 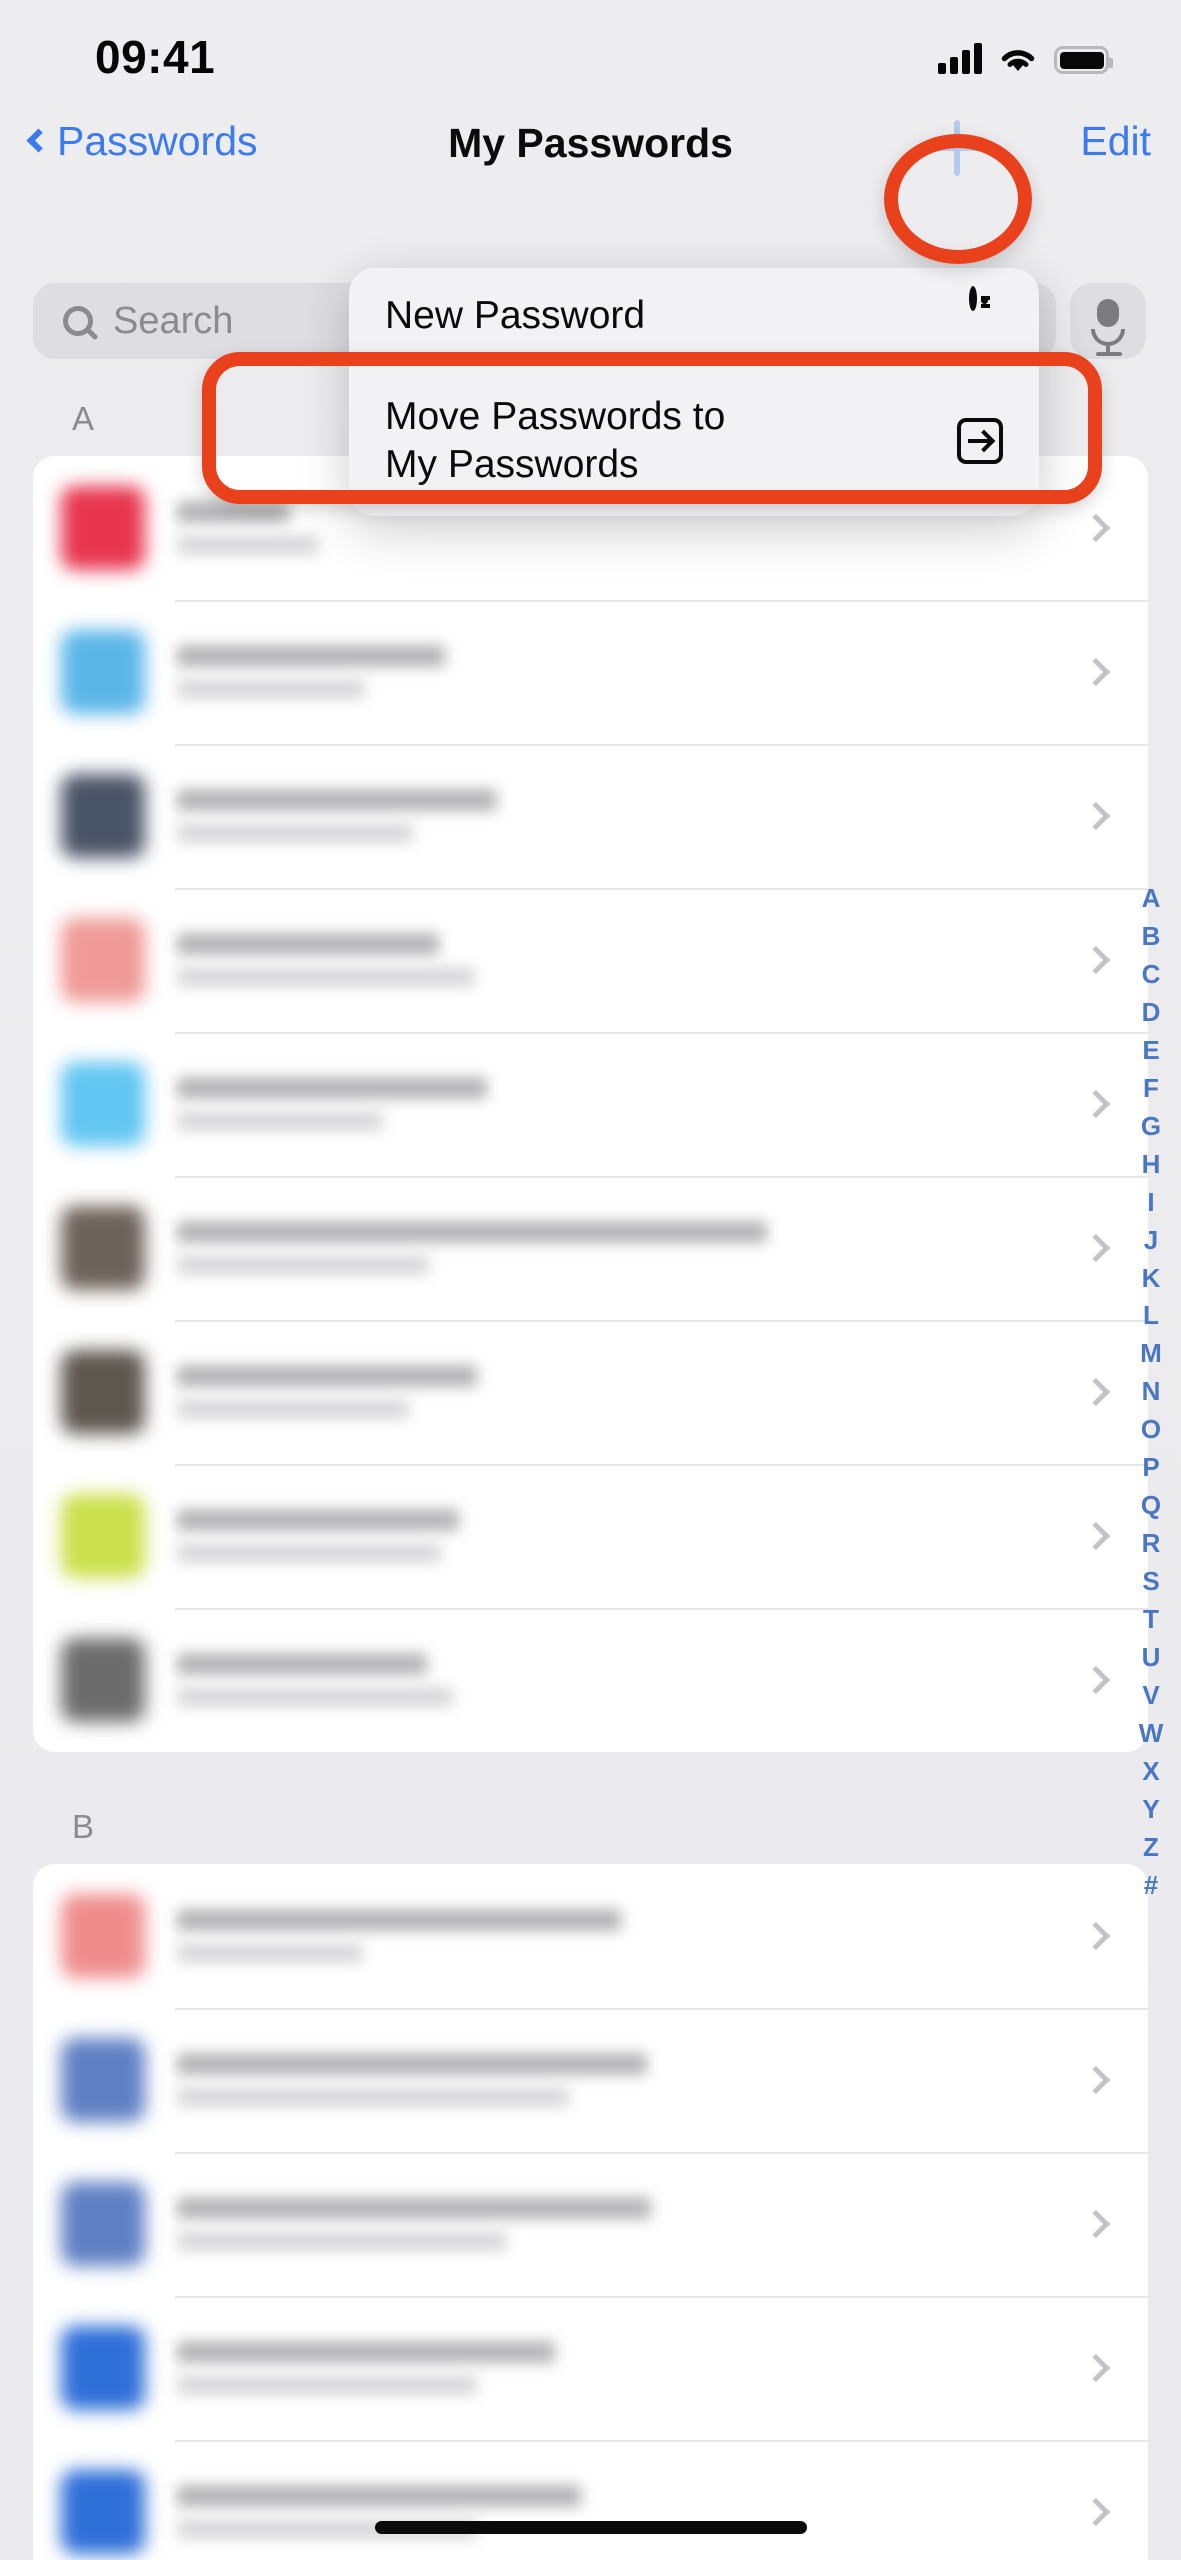 What do you see at coordinates (1150, 1468) in the screenshot?
I see `alphabet-index-letter: P` at bounding box center [1150, 1468].